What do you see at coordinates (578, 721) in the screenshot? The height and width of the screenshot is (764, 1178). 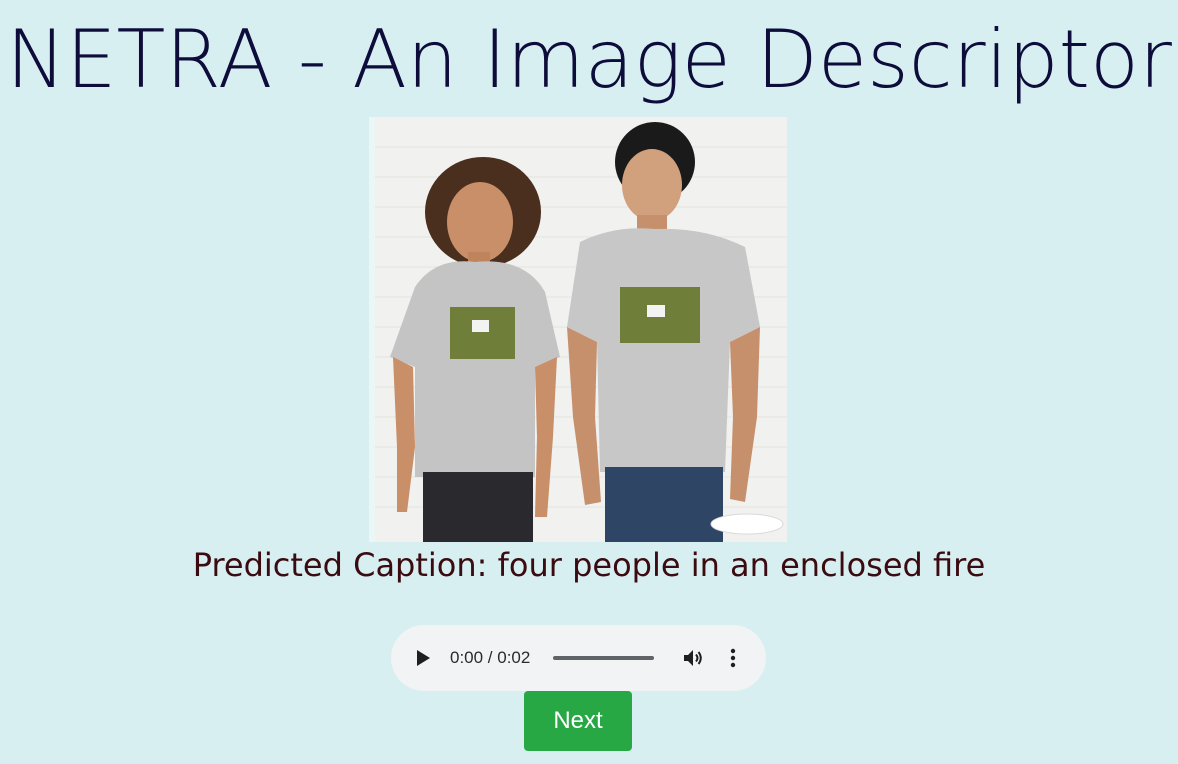 I see `next-button: Next` at bounding box center [578, 721].